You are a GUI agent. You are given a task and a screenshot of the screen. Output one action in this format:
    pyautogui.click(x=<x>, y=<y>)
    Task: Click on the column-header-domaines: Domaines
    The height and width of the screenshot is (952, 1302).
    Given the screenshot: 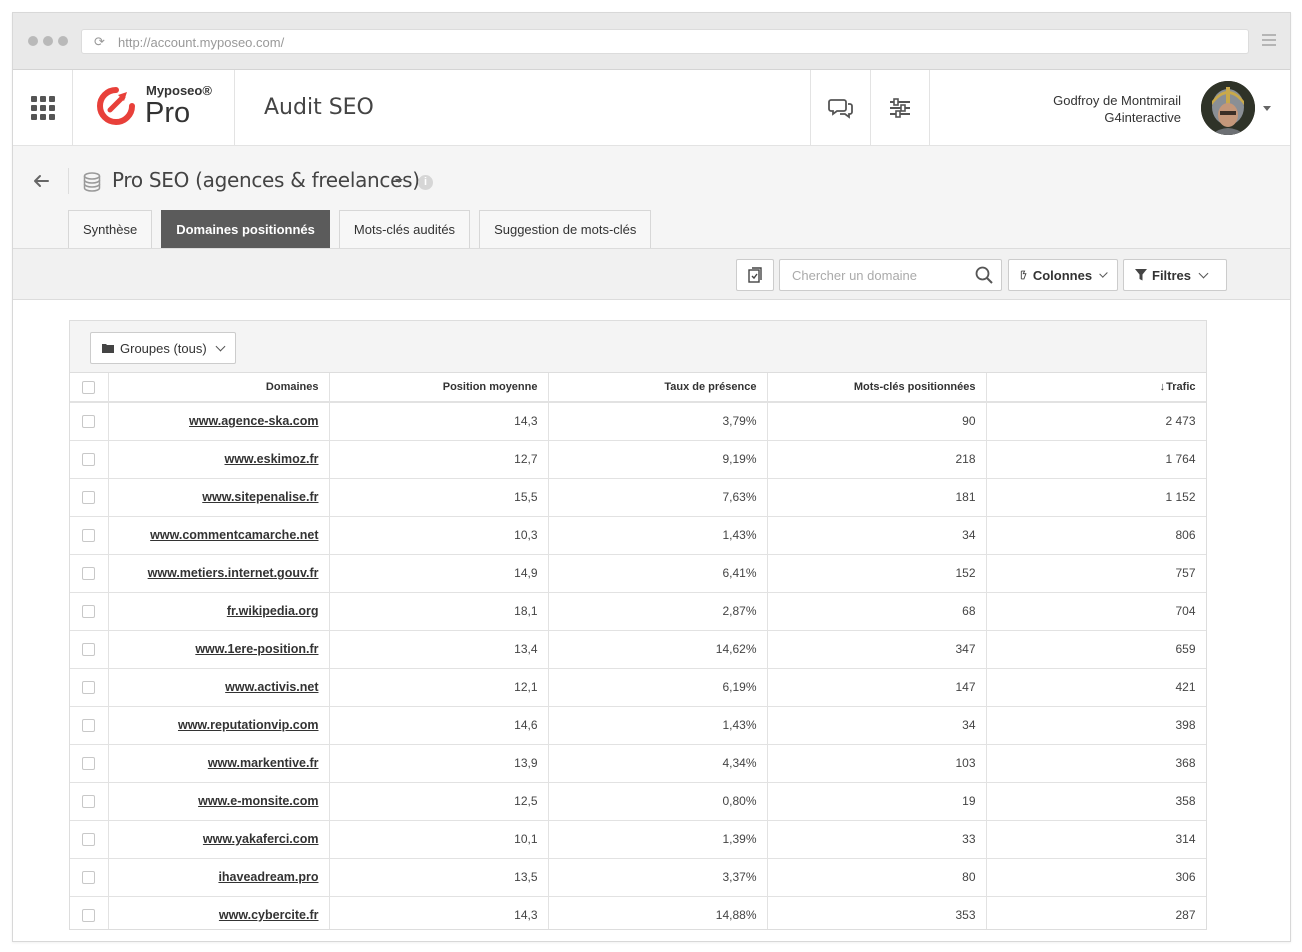 What is the action you would take?
    pyautogui.click(x=219, y=388)
    